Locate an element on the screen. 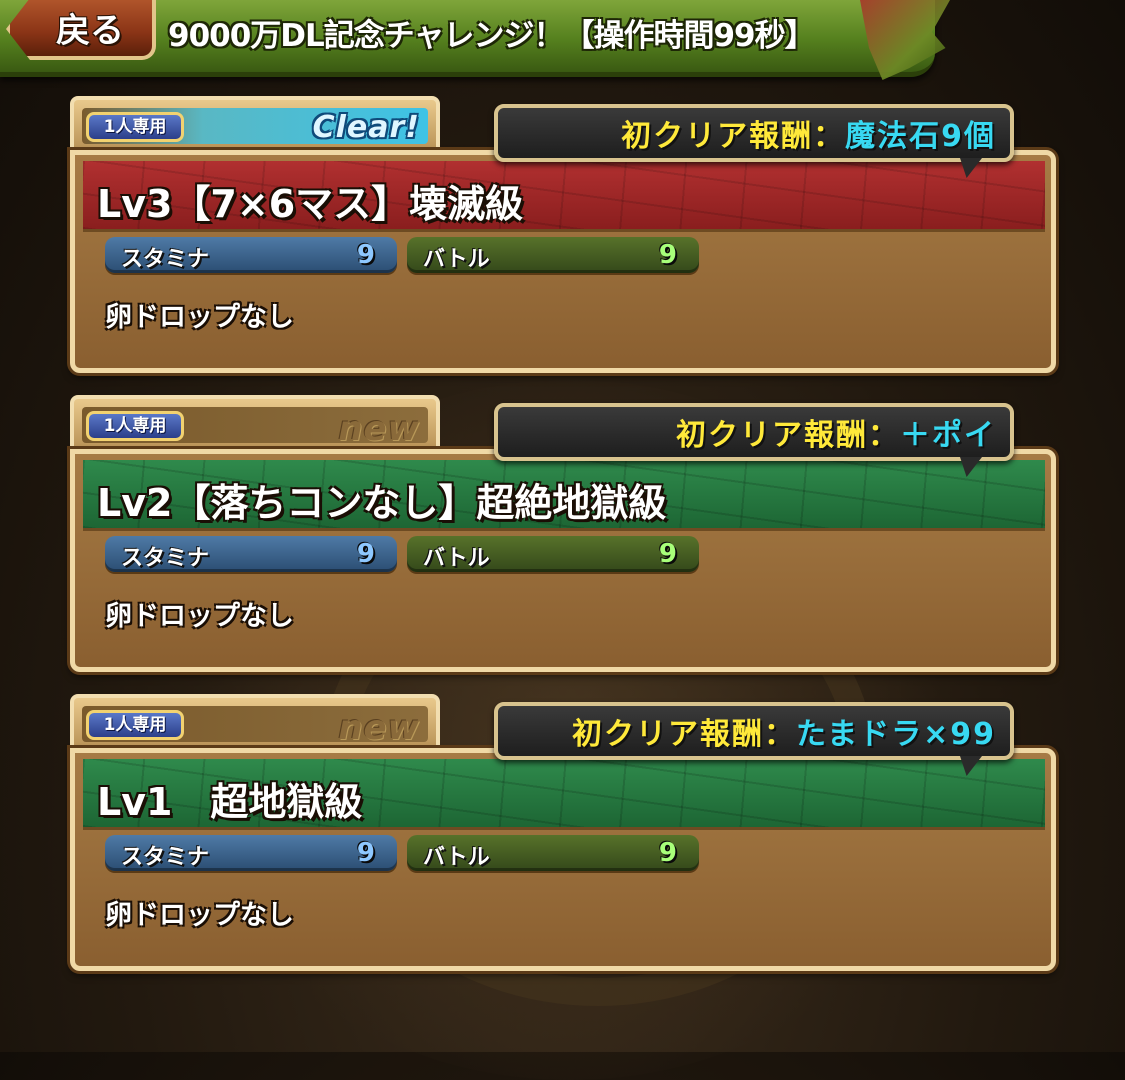 This screenshot has width=1125, height=1080. dungeon-title: Lv1 超地獄級 is located at coordinates (230, 802).